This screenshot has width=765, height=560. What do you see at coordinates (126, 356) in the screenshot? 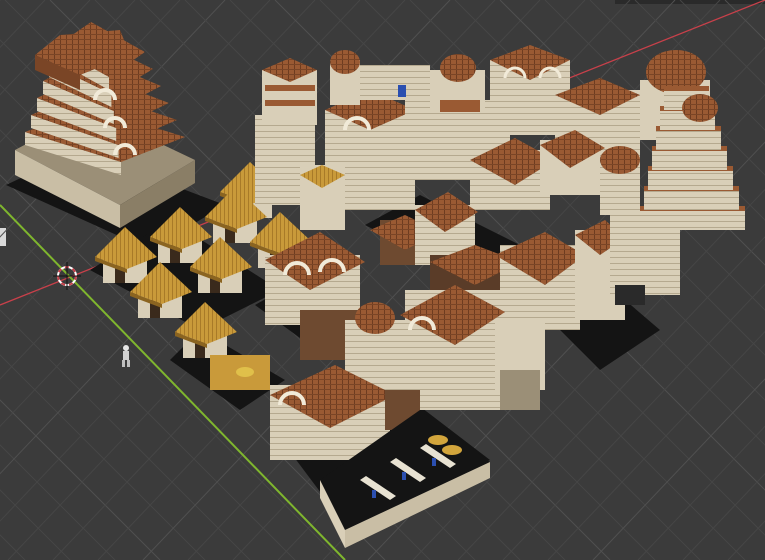
I see `human-scale-figure` at bounding box center [126, 356].